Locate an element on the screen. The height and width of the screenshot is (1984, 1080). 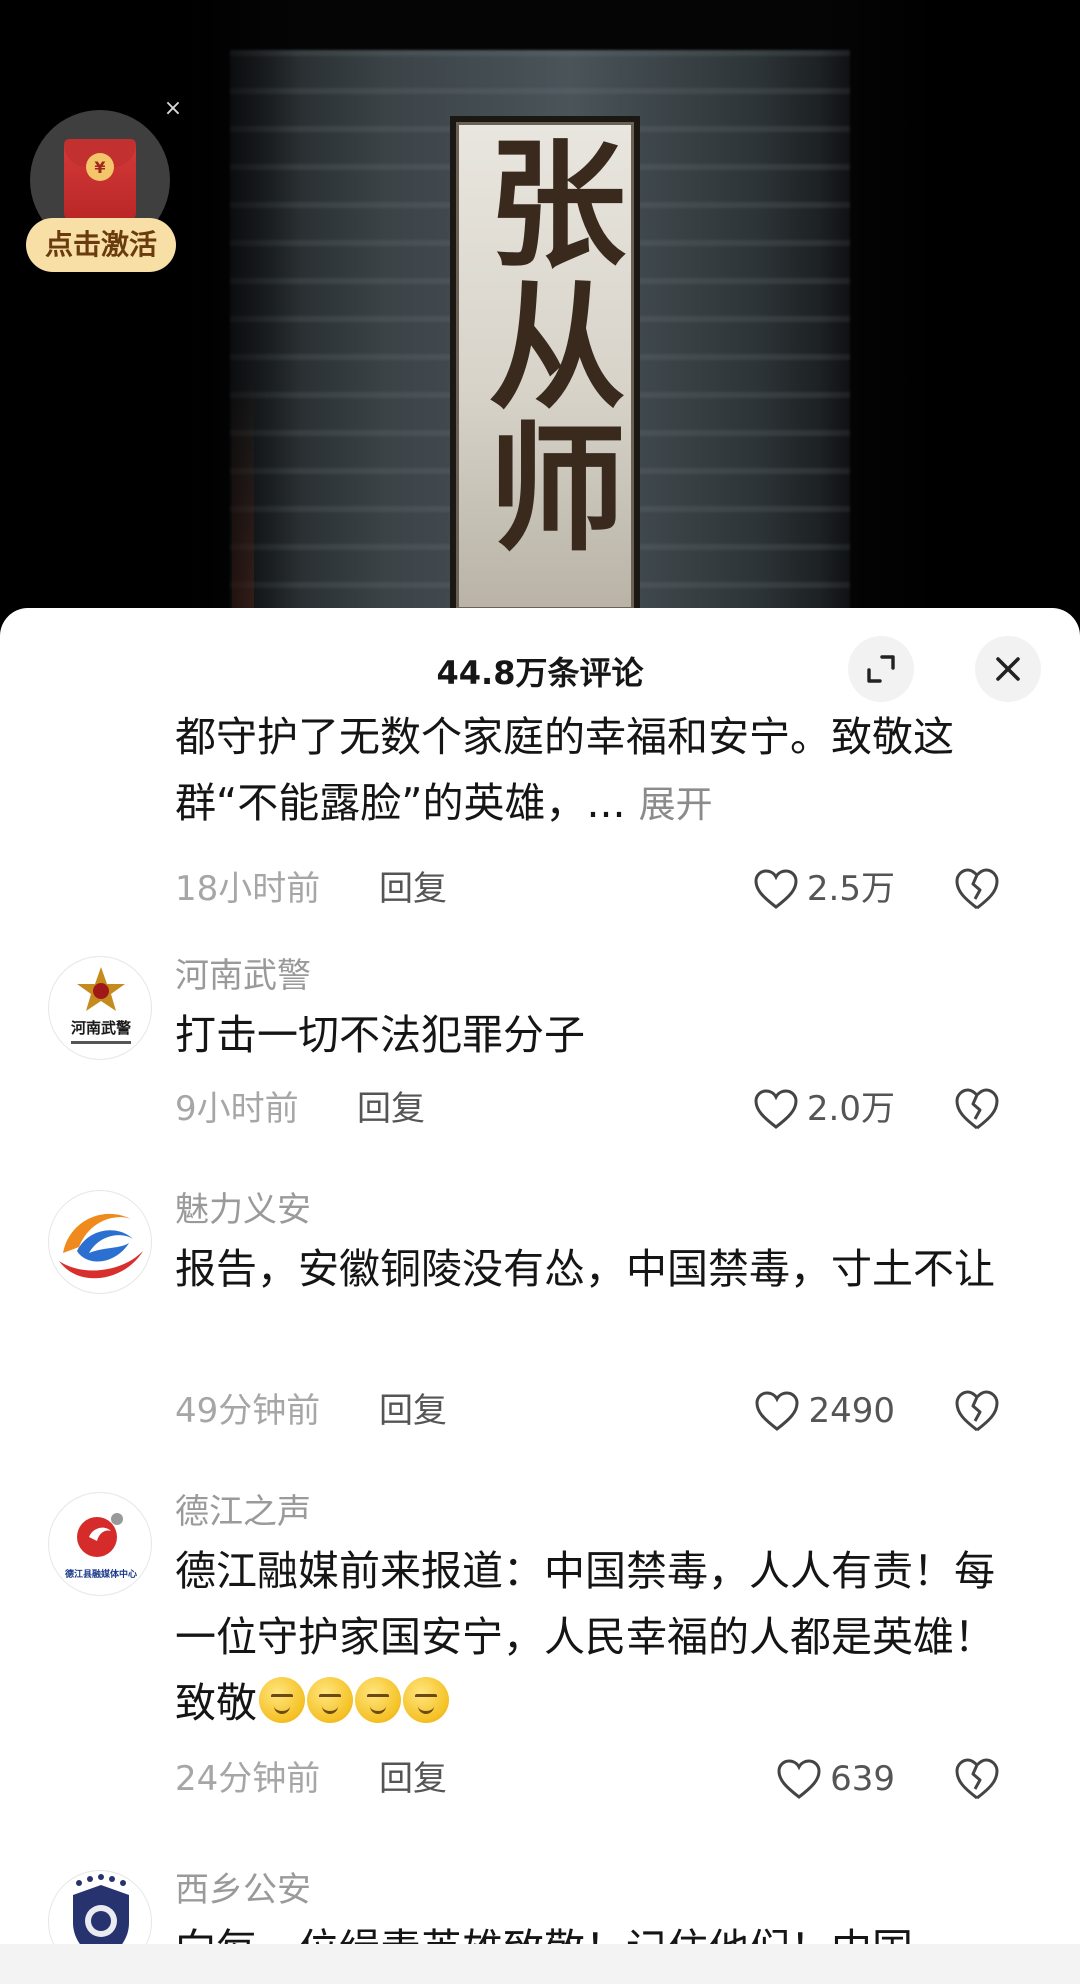
close-sheet-button is located at coordinates (1008, 669).